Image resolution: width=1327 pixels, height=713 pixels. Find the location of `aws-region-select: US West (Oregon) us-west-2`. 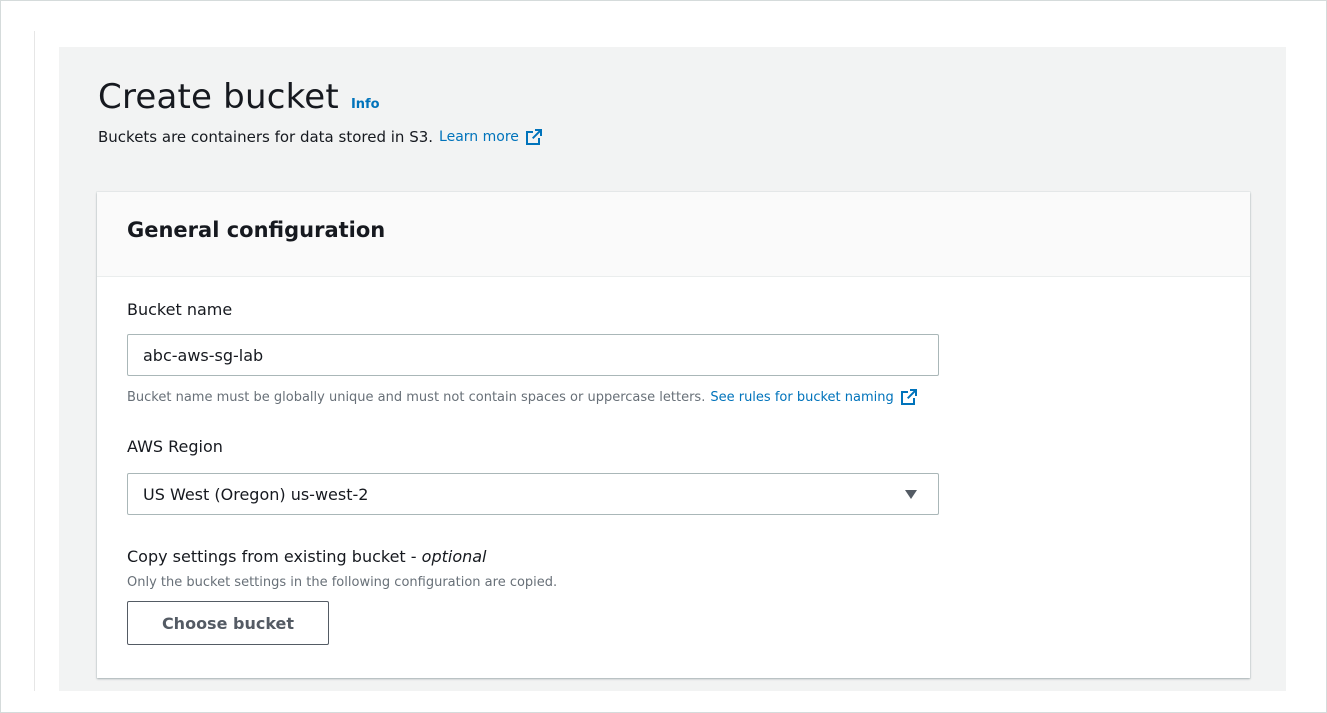

aws-region-select: US West (Oregon) us-west-2 is located at coordinates (533, 494).